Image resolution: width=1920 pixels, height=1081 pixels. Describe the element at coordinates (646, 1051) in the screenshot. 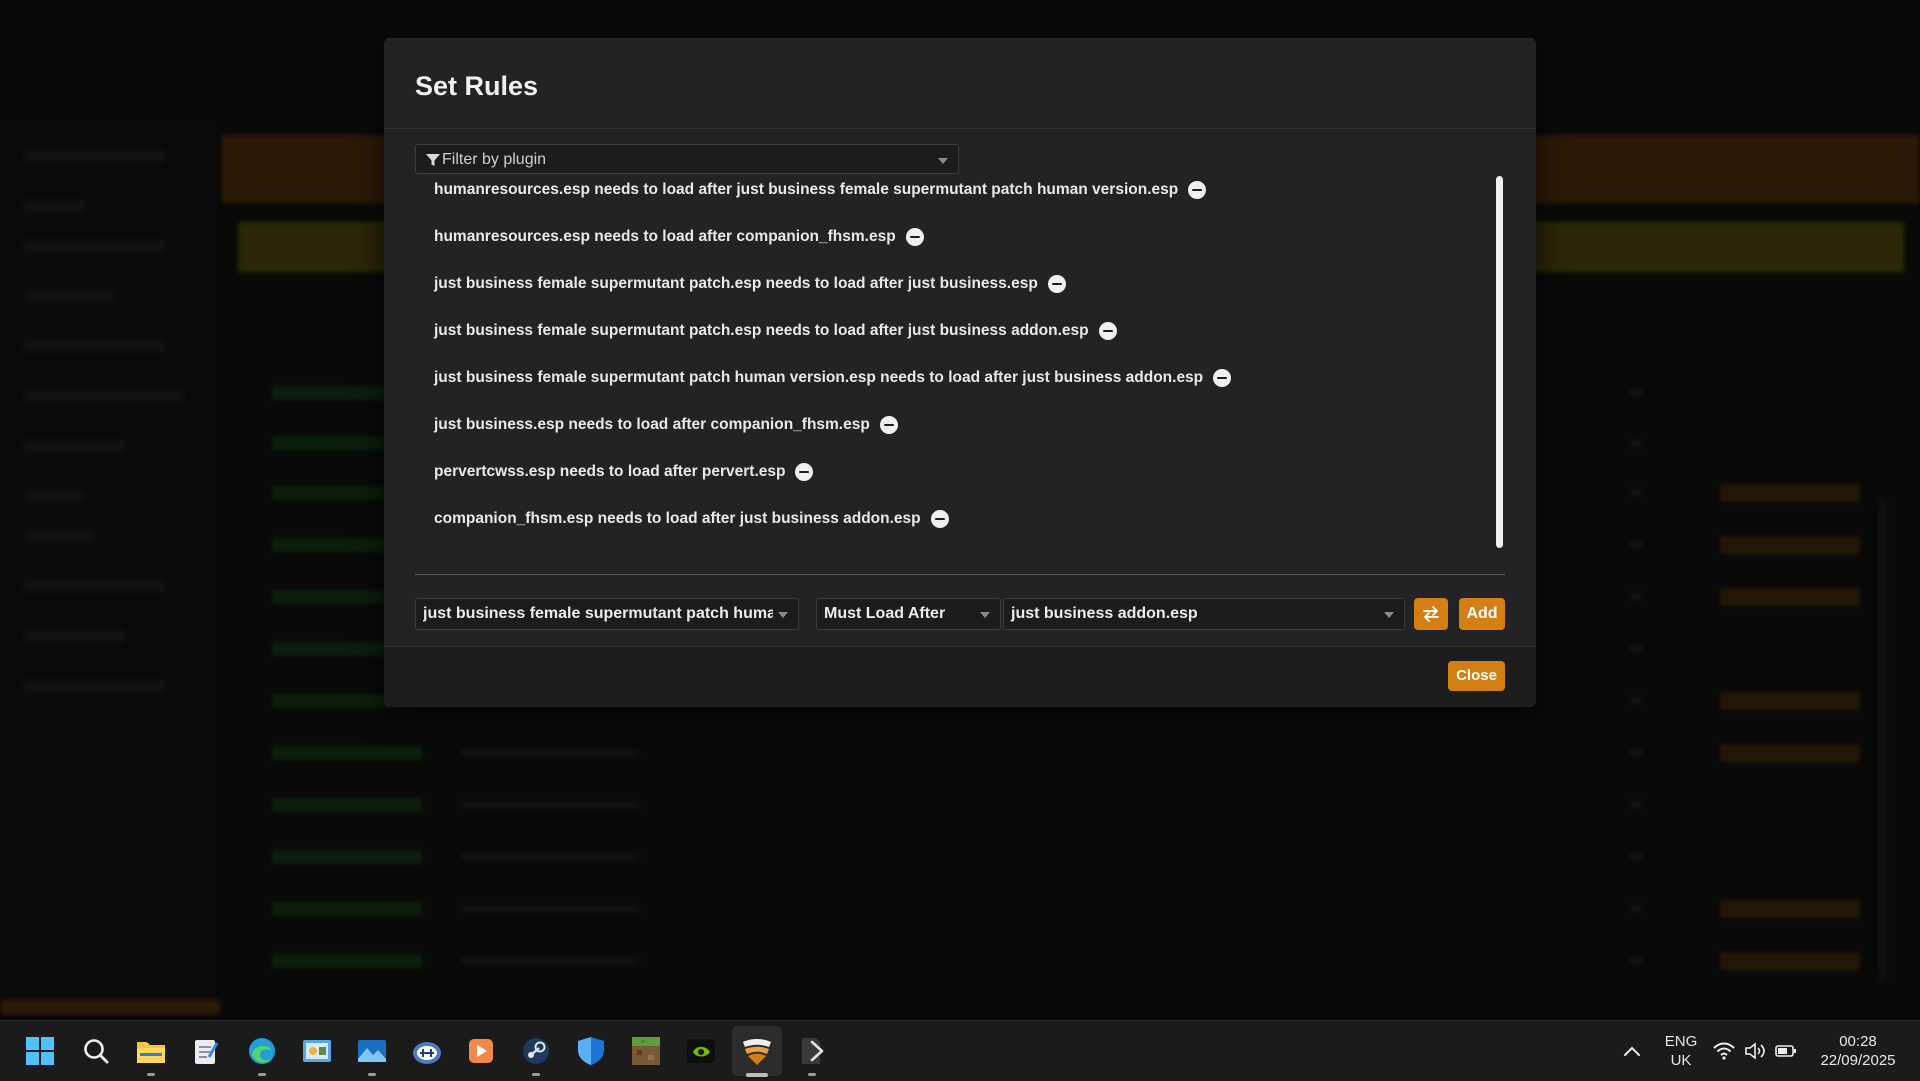

I see `minecraft-icon` at that location.